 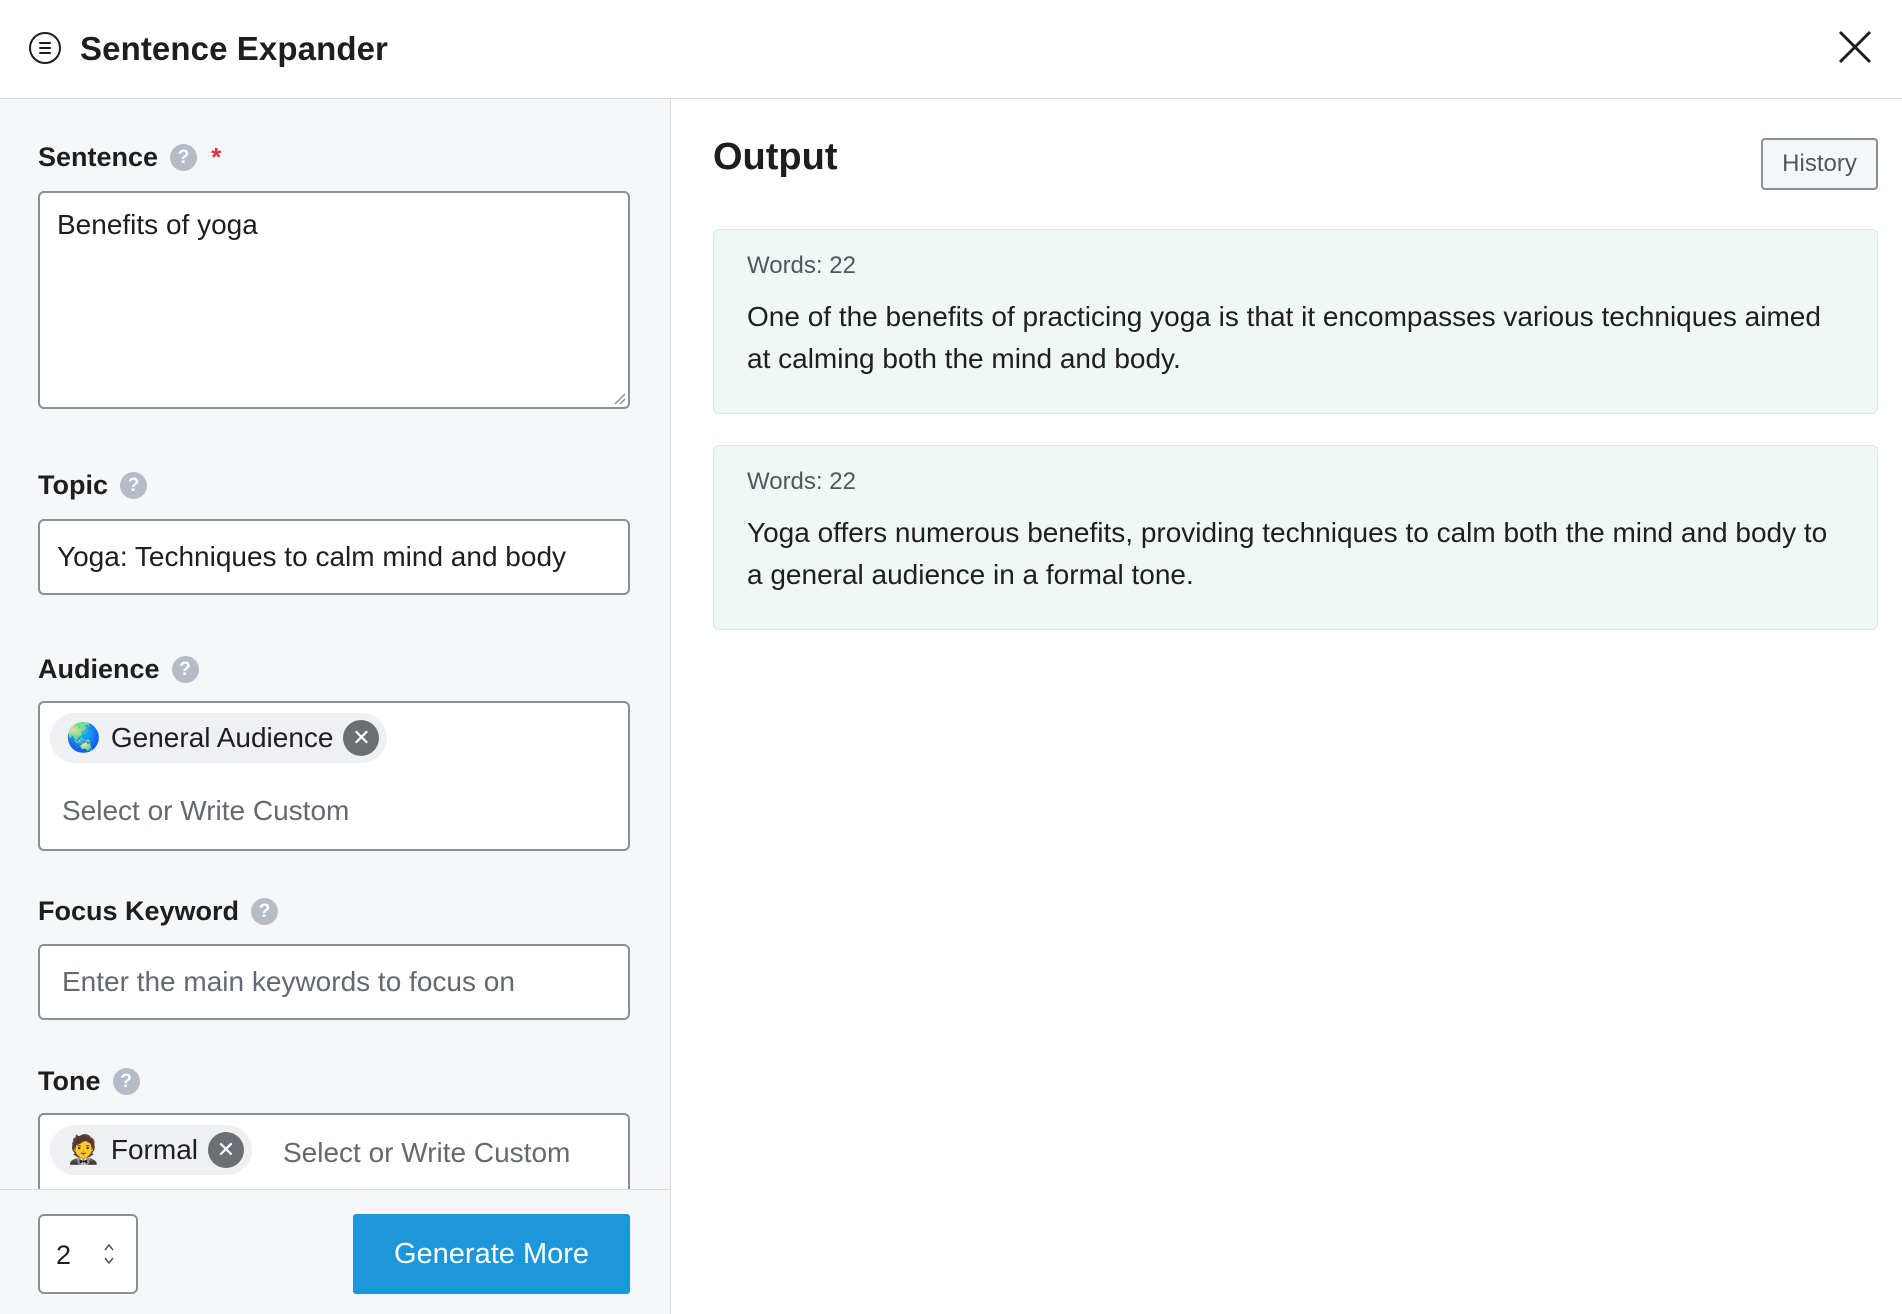 I want to click on topic-input, so click(x=334, y=557).